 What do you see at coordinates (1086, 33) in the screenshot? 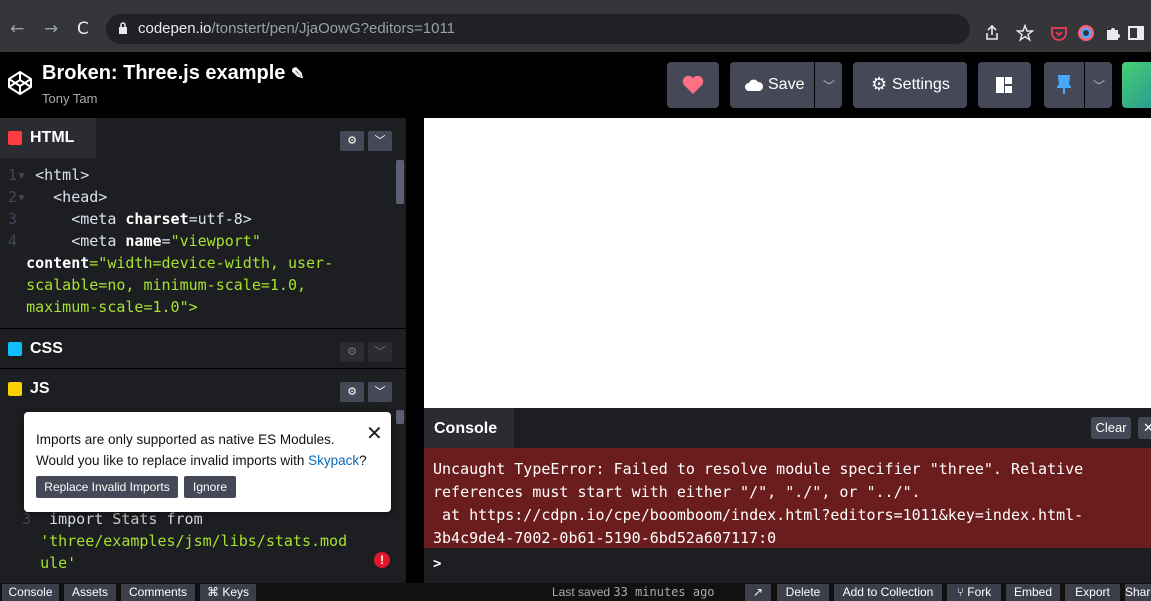
I see `color-extension-icon` at bounding box center [1086, 33].